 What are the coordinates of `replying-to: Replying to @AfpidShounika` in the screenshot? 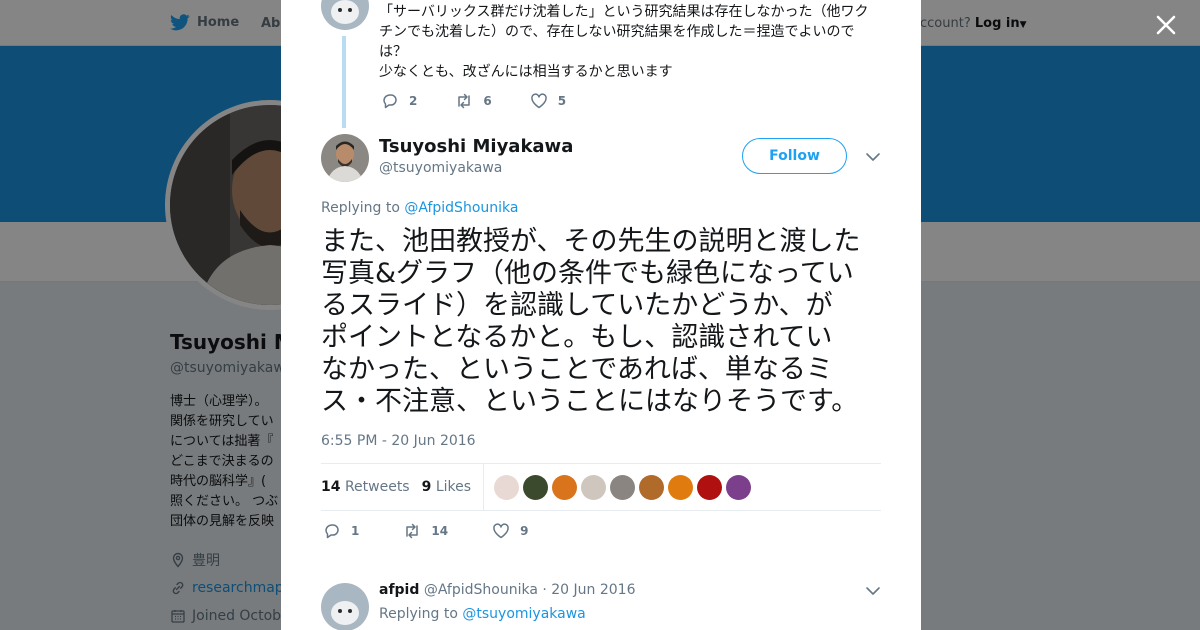 It's located at (419, 208).